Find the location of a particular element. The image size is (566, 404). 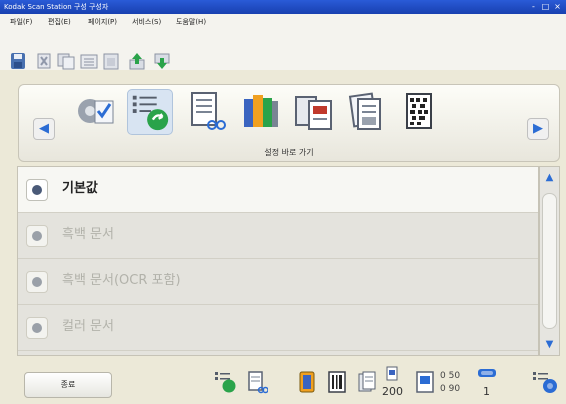

resolution-value: 200 is located at coordinates (392, 391).